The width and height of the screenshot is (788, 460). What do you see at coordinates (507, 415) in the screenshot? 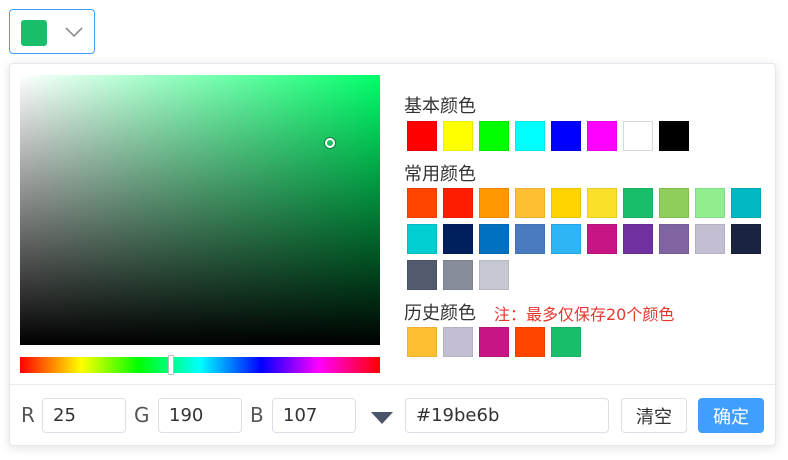
I see `hex-color-input` at bounding box center [507, 415].